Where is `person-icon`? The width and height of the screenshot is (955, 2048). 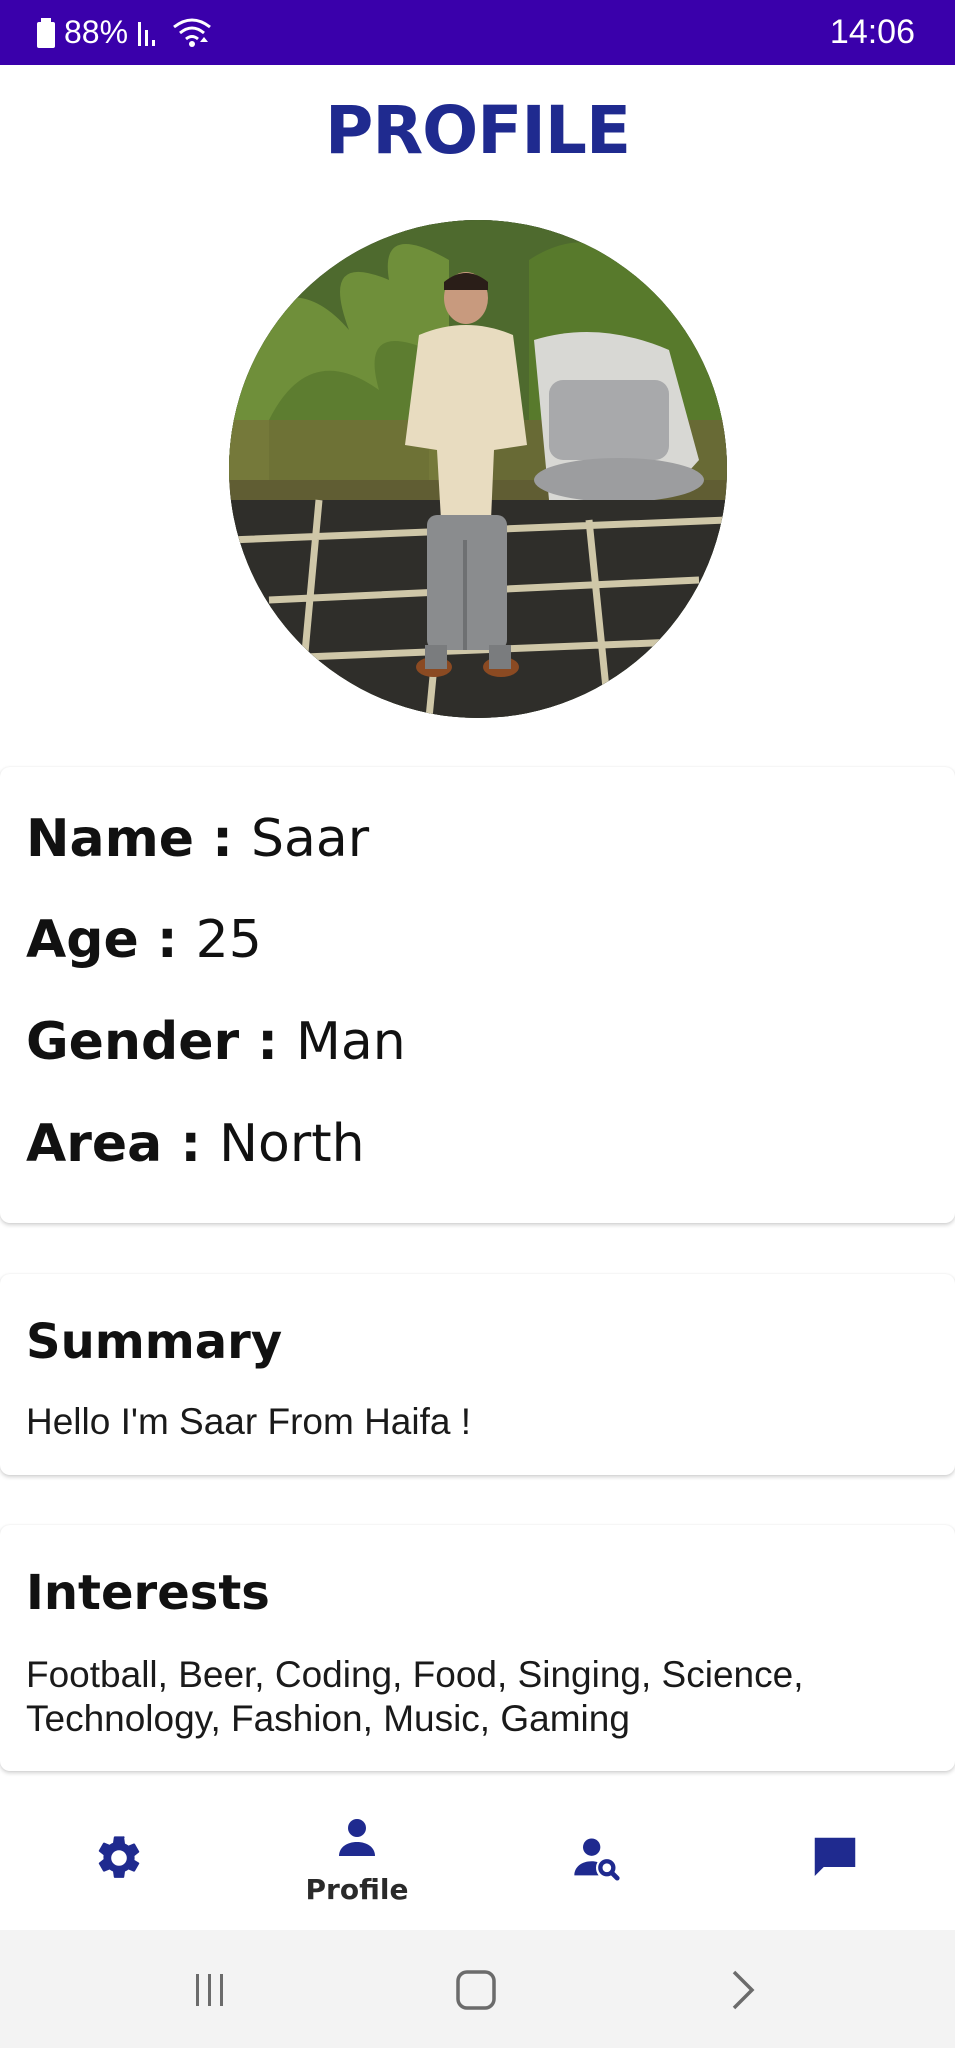
person-icon is located at coordinates (357, 1840).